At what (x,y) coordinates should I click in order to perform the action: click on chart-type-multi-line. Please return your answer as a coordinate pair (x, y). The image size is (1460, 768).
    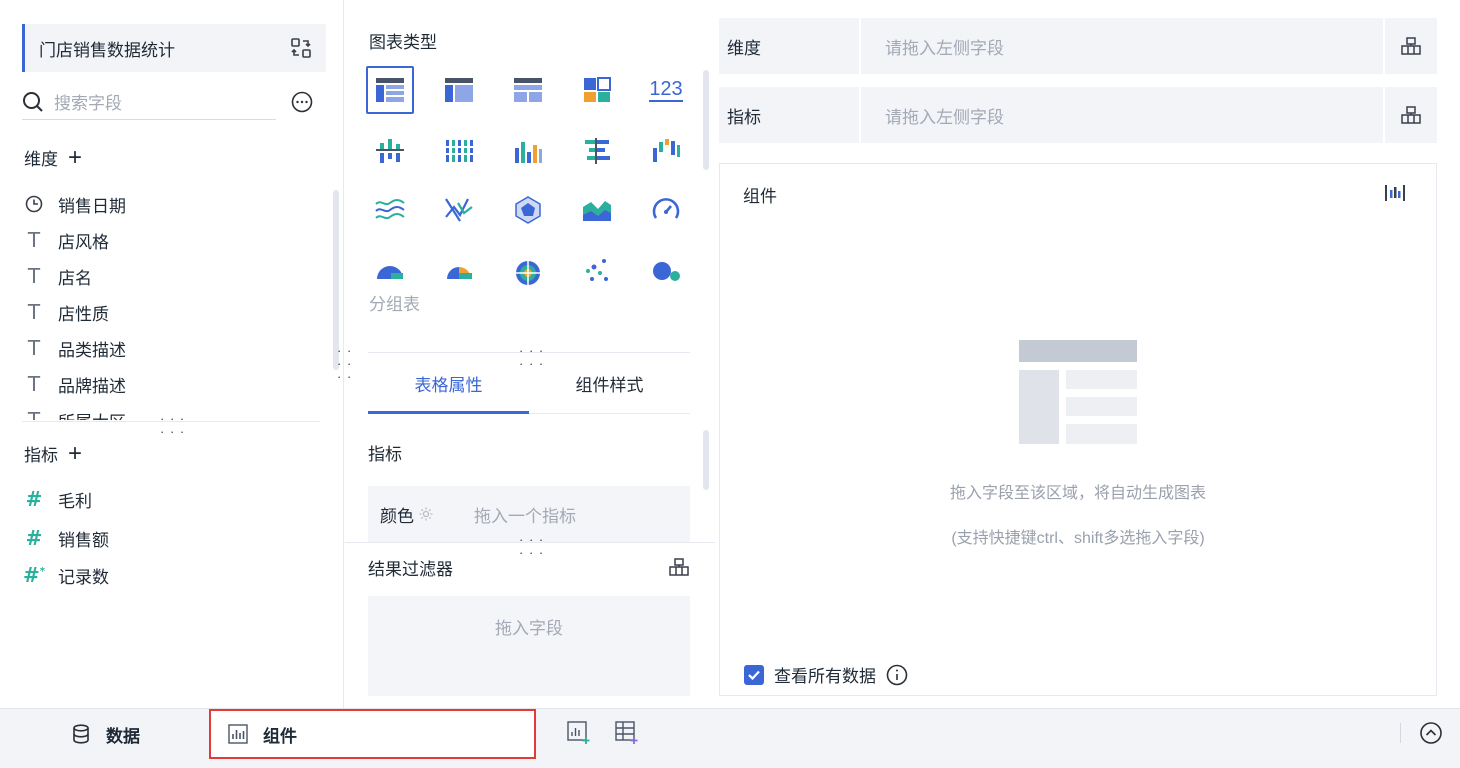
    Looking at the image, I should click on (459, 210).